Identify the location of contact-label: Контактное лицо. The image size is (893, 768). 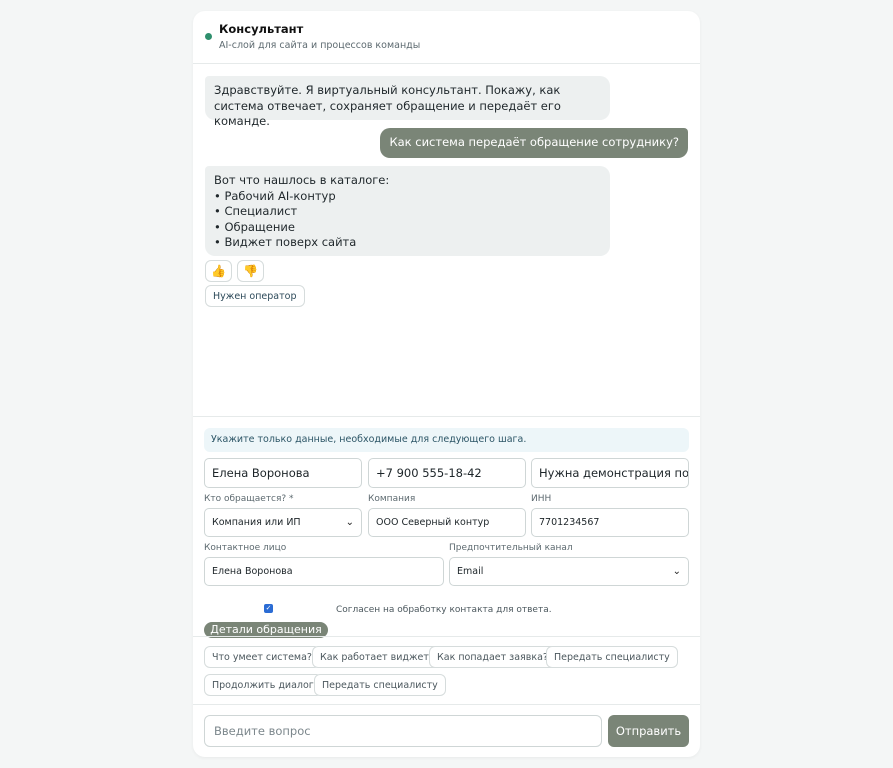
(245, 548).